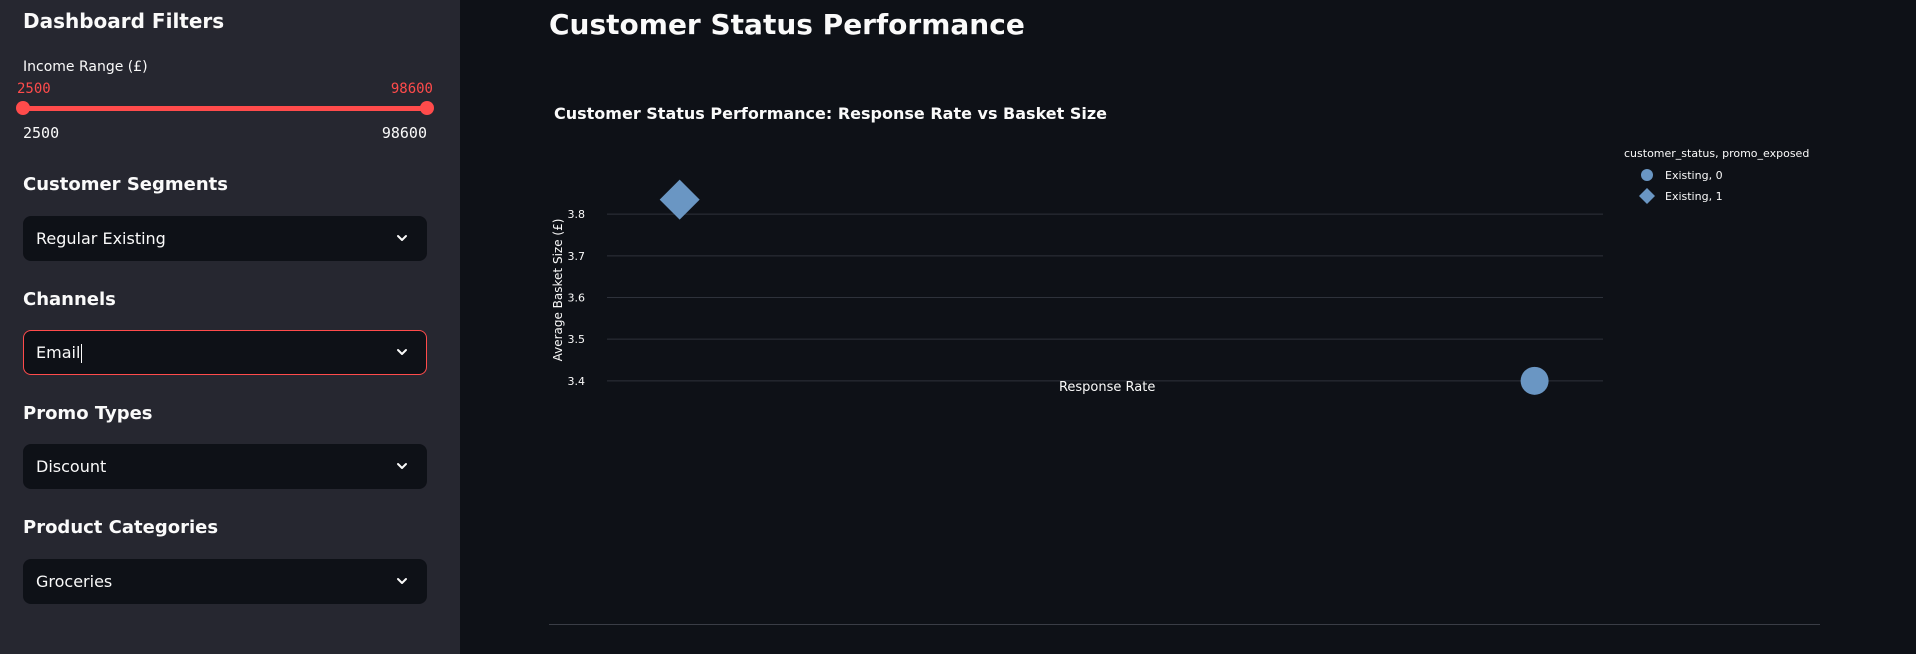  What do you see at coordinates (225, 108) in the screenshot?
I see `income-range-slider` at bounding box center [225, 108].